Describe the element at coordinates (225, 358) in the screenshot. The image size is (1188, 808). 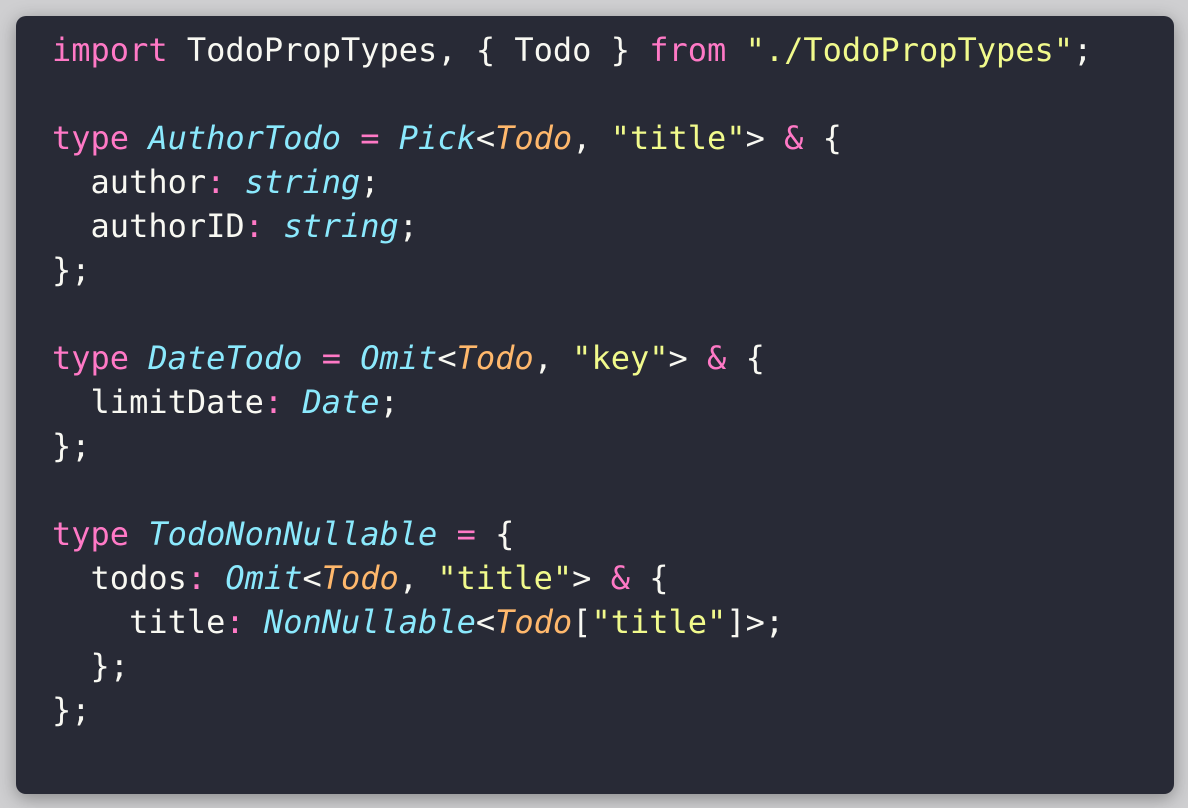
I see `code-token: DateTodo` at that location.